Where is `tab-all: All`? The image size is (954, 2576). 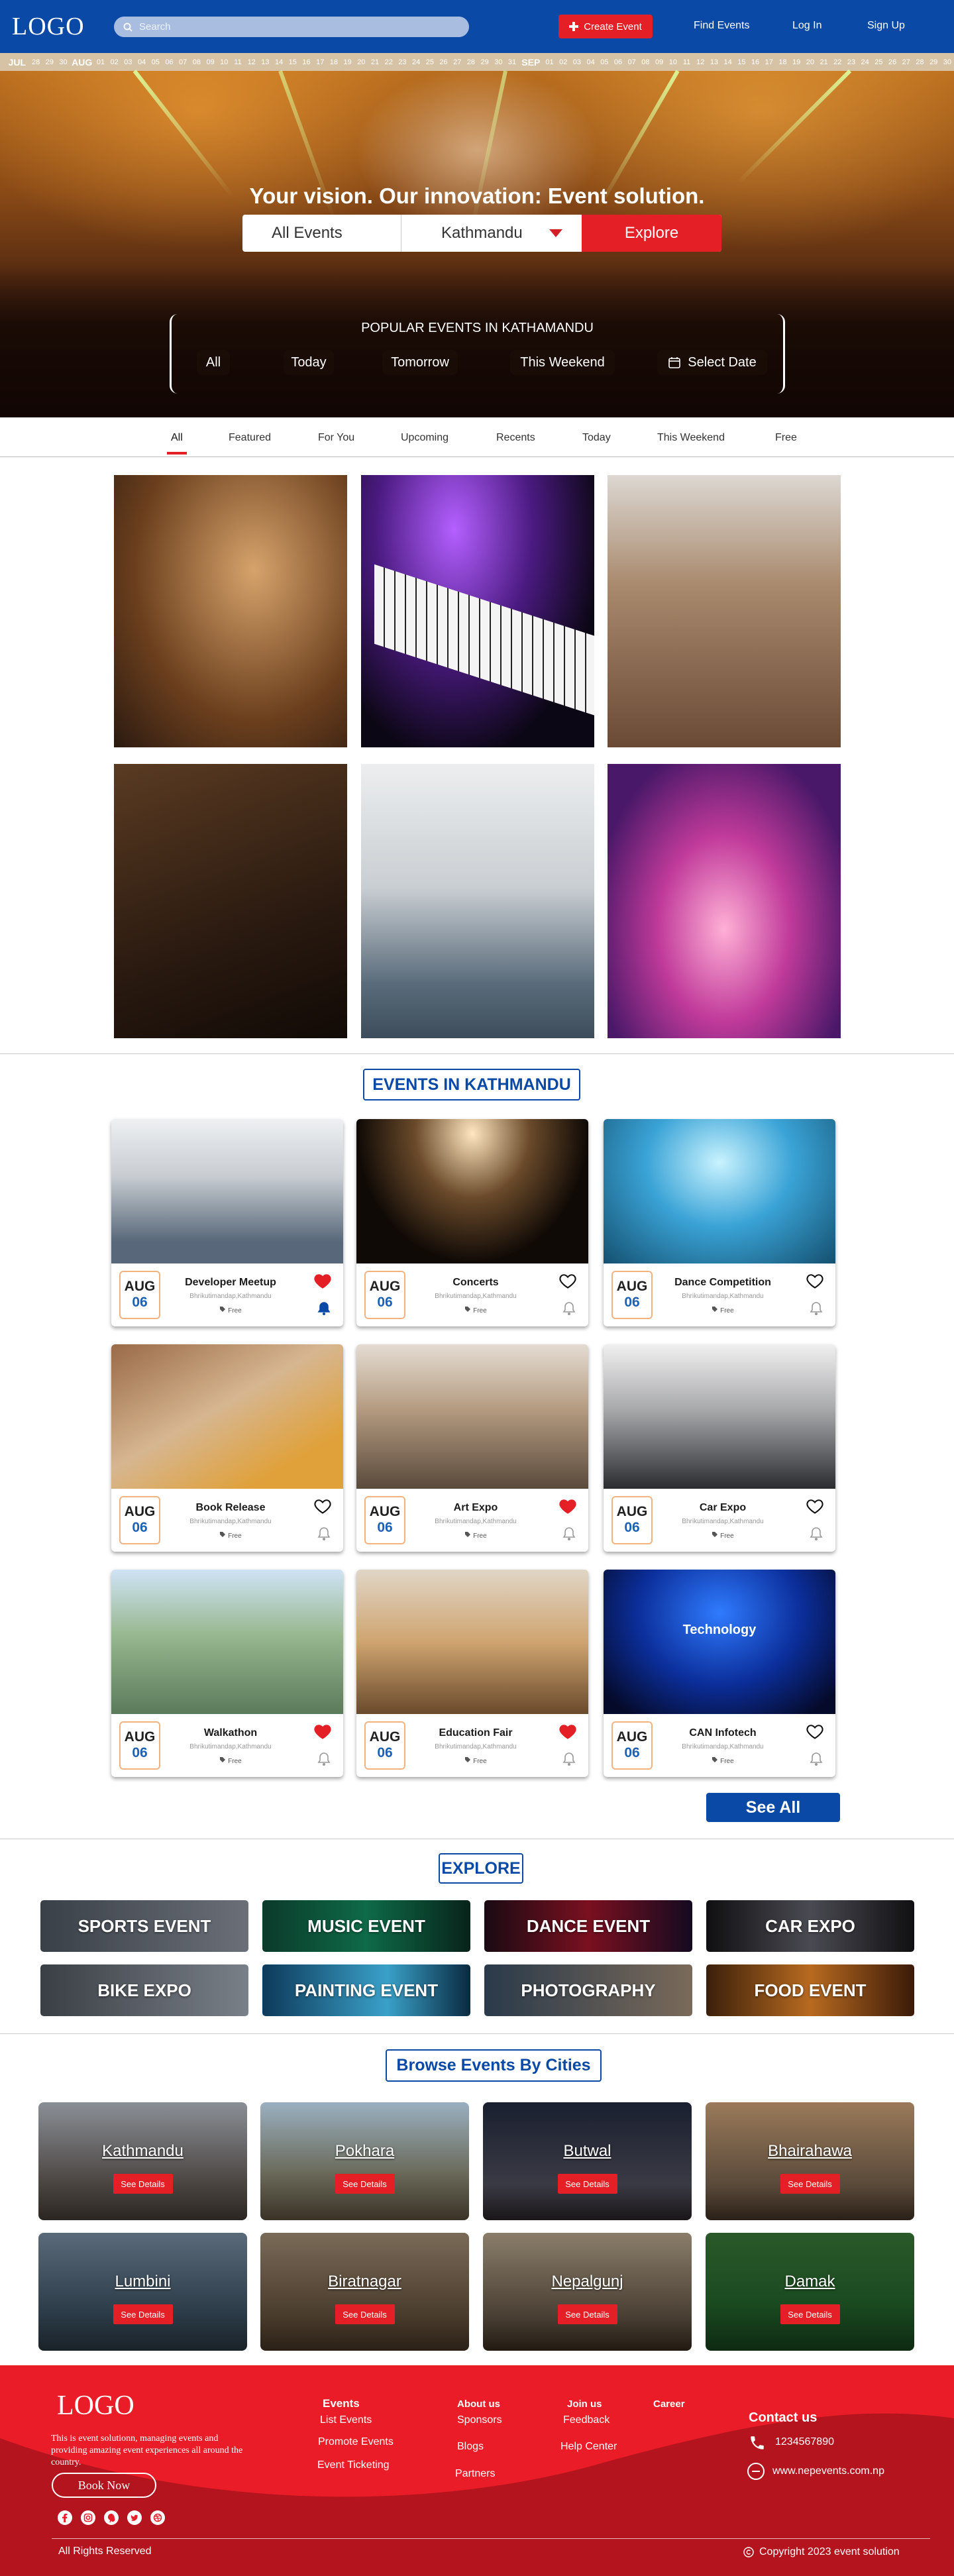 tab-all: All is located at coordinates (177, 443).